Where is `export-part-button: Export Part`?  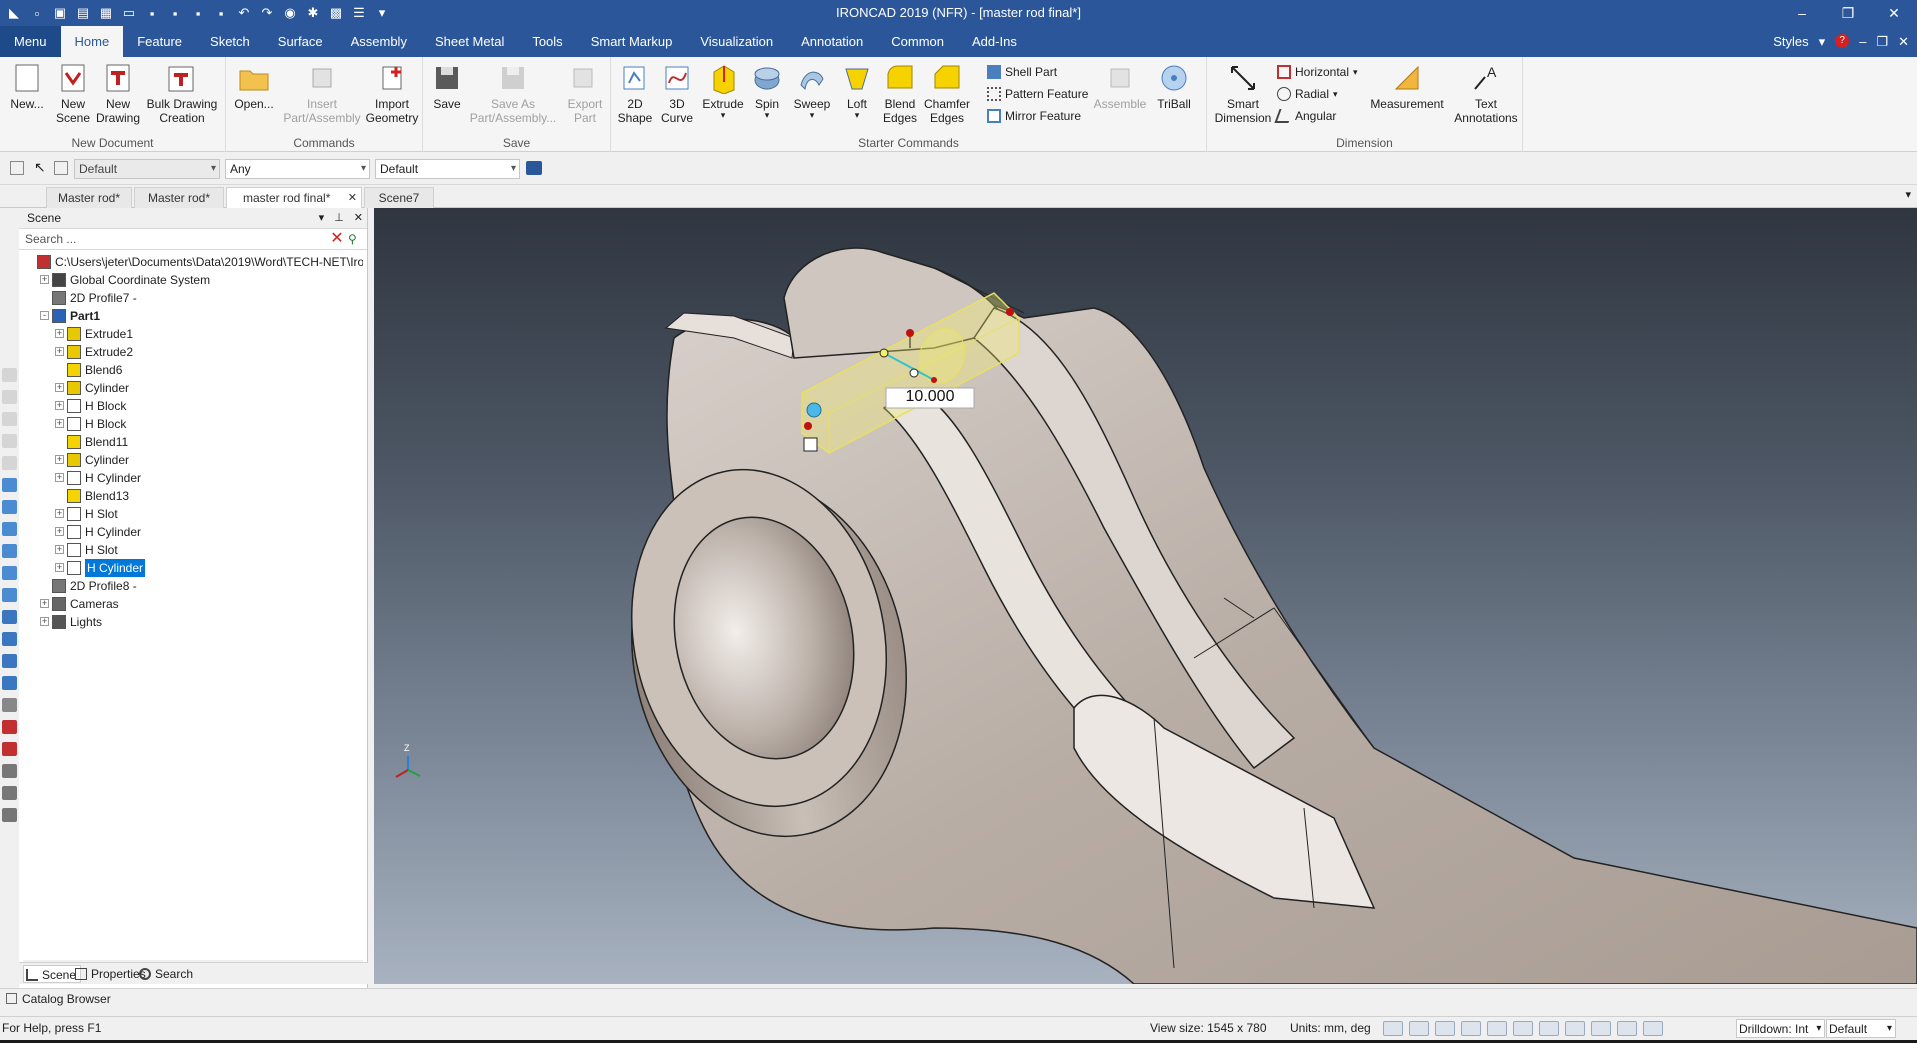
export-part-button: Export Part is located at coordinates (585, 93).